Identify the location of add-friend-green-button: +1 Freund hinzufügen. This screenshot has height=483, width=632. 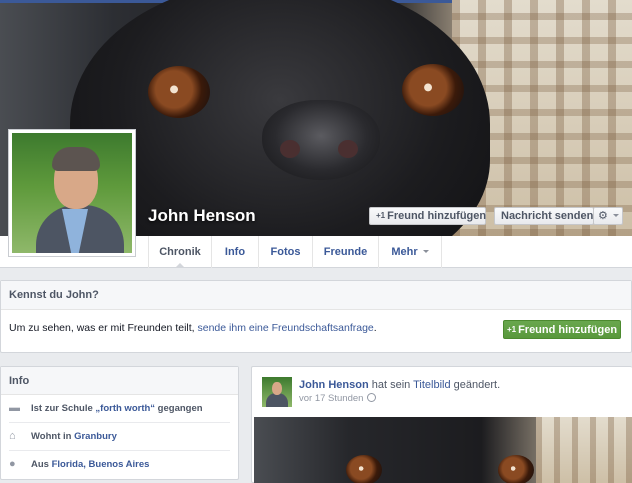
(562, 329).